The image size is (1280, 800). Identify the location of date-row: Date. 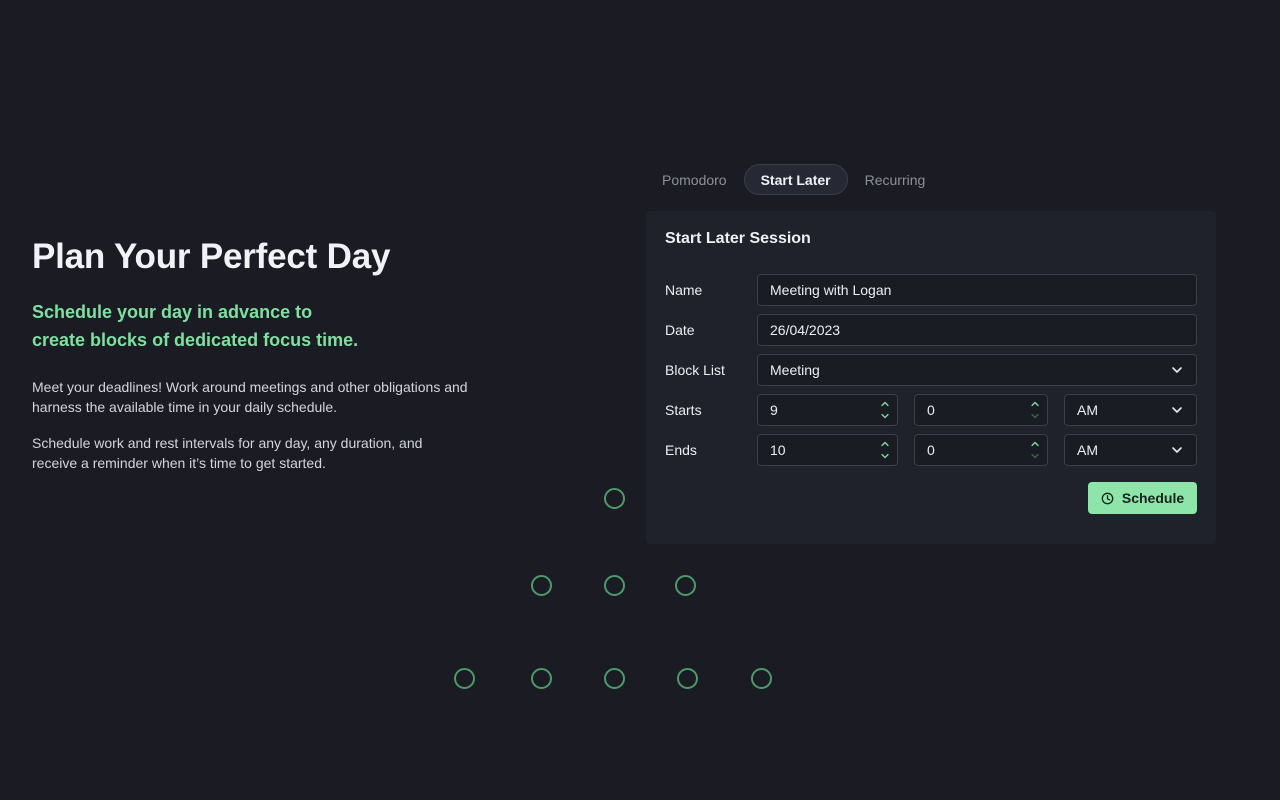
(931, 330).